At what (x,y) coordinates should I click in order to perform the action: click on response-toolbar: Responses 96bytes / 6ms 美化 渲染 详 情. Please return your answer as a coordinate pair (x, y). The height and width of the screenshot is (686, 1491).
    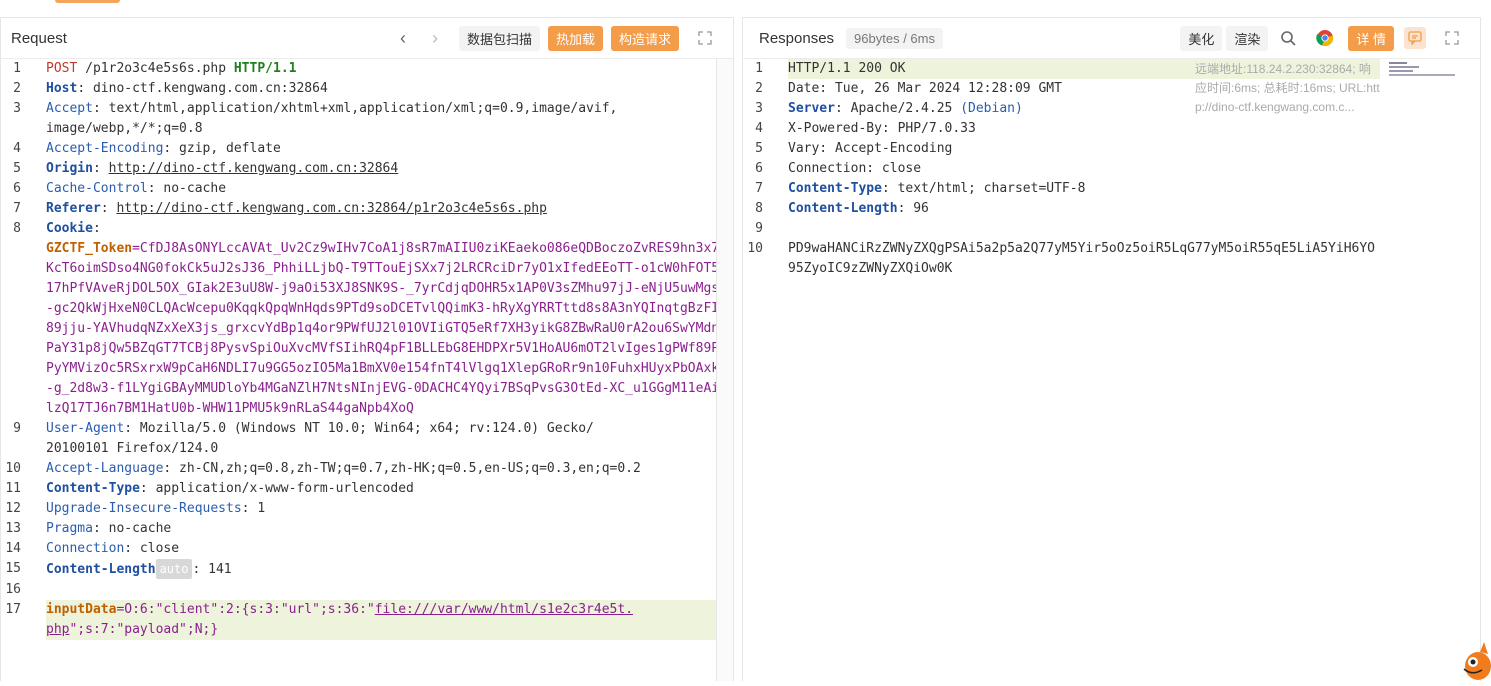
    Looking at the image, I should click on (1111, 38).